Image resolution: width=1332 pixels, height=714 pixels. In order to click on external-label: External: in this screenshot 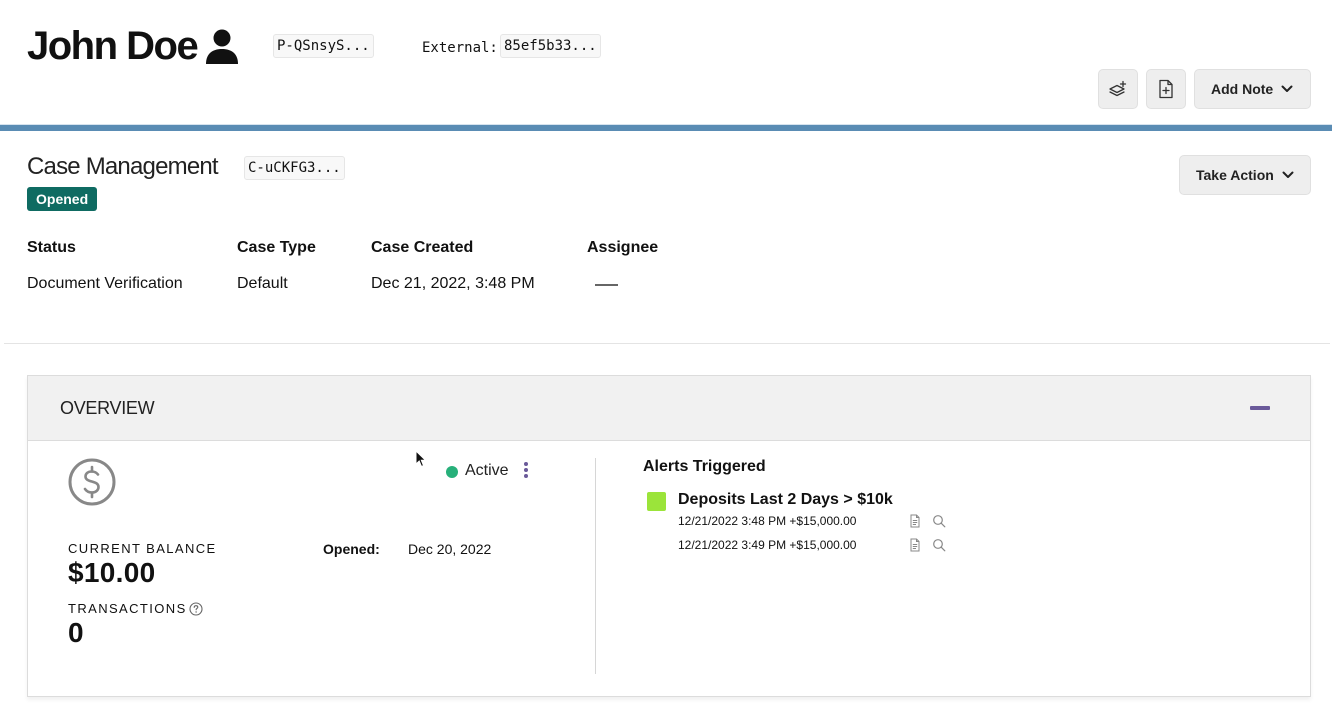, I will do `click(460, 48)`.